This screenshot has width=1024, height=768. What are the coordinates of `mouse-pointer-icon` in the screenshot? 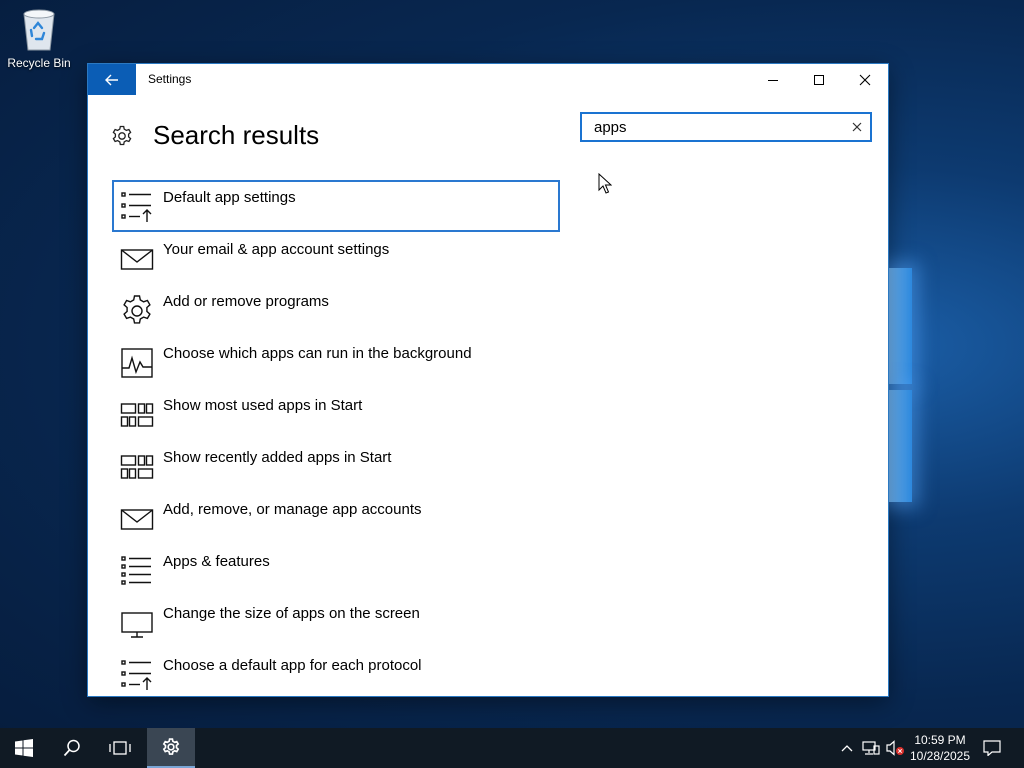 It's located at (605, 183).